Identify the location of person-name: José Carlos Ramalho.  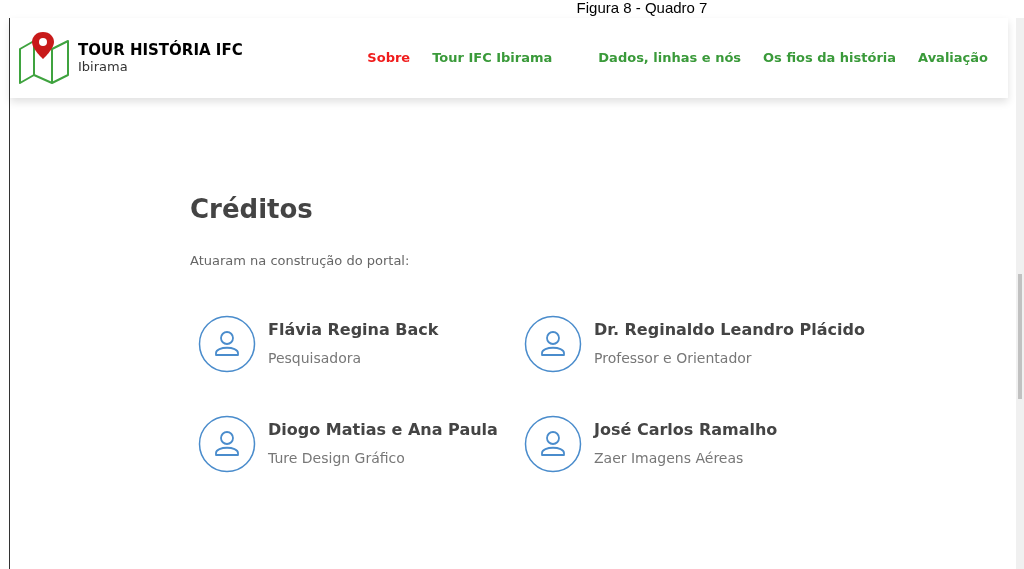
(686, 430).